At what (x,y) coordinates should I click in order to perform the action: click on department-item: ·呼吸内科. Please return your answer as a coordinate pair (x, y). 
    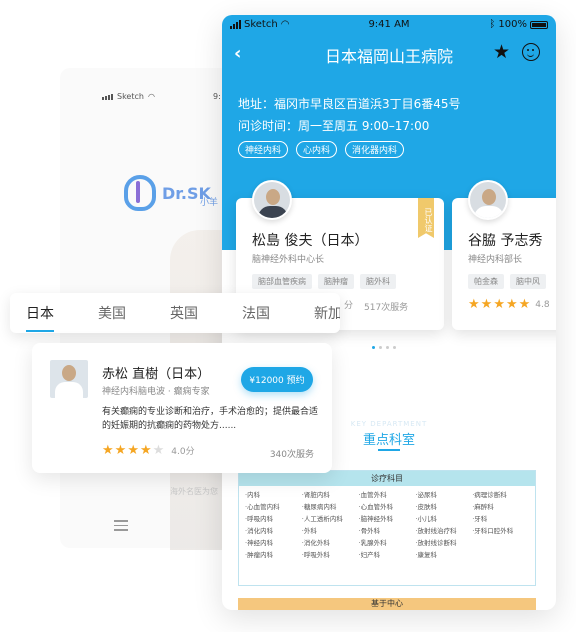
    Looking at the image, I should click on (259, 519).